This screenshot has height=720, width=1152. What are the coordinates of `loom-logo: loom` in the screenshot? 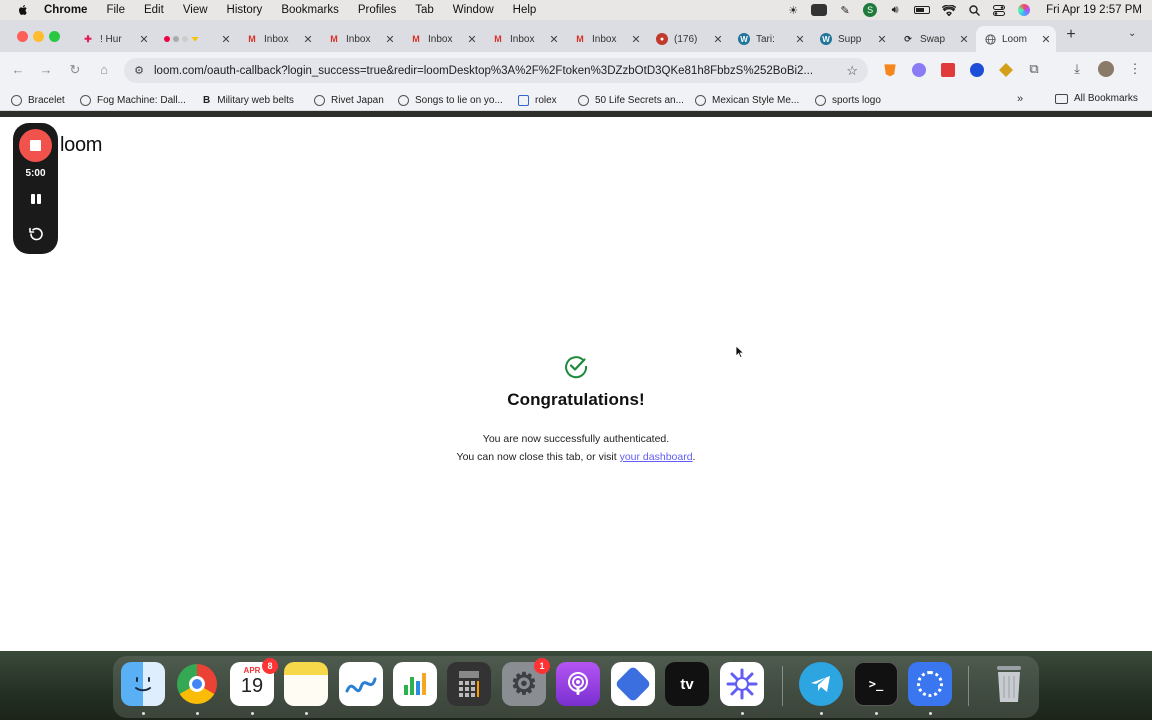 It's located at (81, 145).